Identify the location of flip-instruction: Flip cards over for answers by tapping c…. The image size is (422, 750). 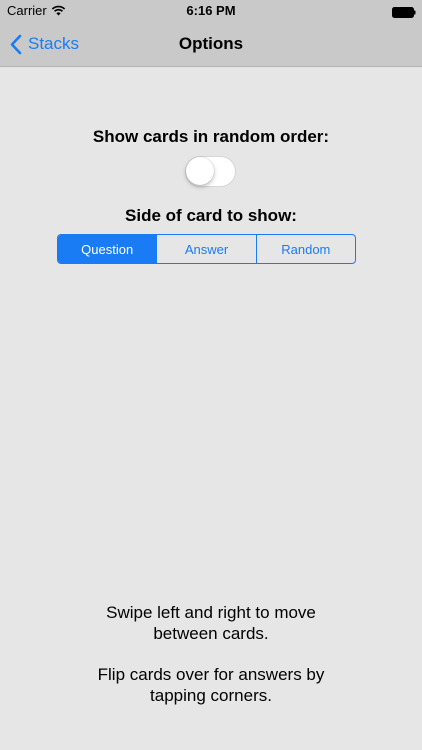
(211, 685).